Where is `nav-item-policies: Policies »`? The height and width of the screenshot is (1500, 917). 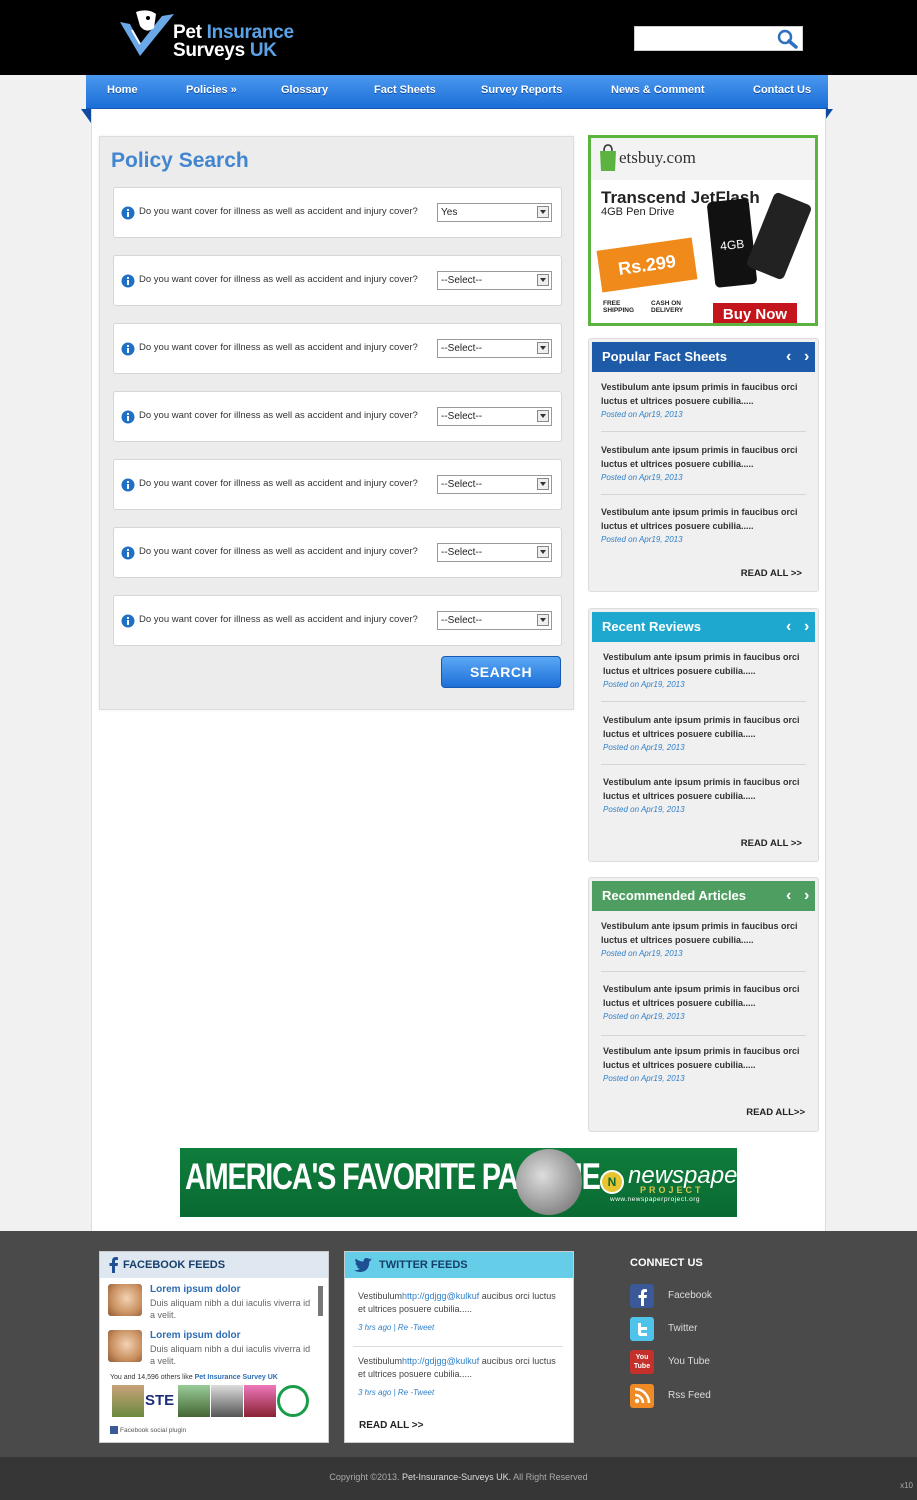 nav-item-policies: Policies » is located at coordinates (211, 90).